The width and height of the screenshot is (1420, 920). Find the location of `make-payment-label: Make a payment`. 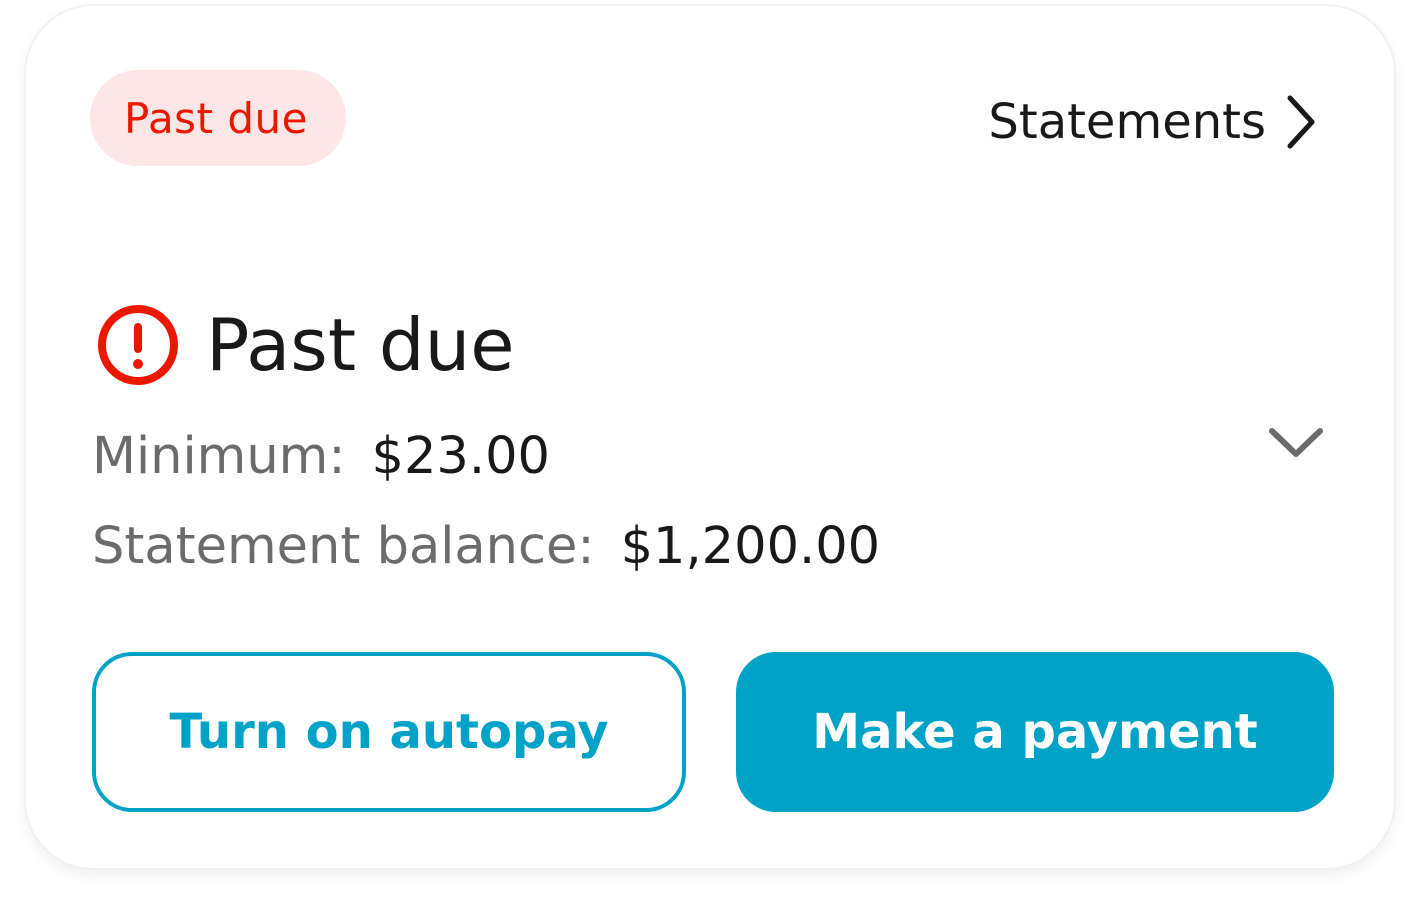

make-payment-label: Make a payment is located at coordinates (1035, 732).